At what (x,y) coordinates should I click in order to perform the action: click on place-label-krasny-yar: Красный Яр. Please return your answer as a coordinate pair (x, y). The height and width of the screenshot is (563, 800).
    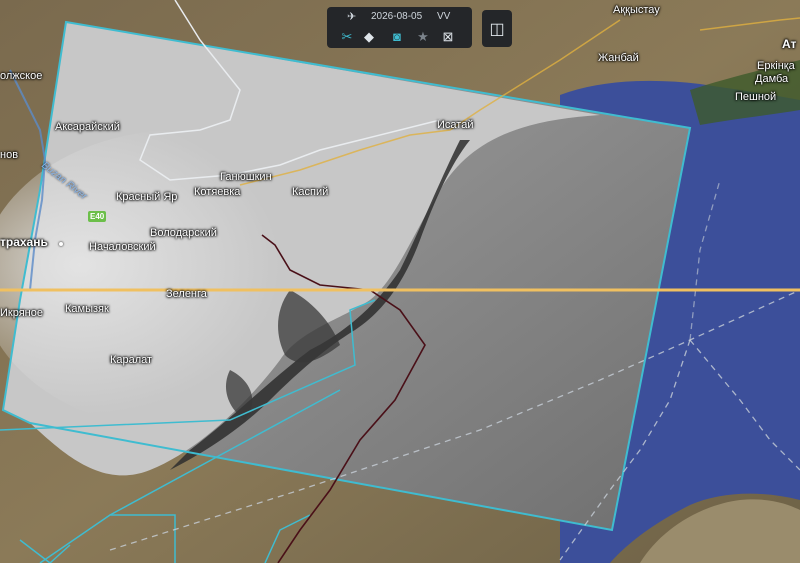
    Looking at the image, I should click on (147, 197).